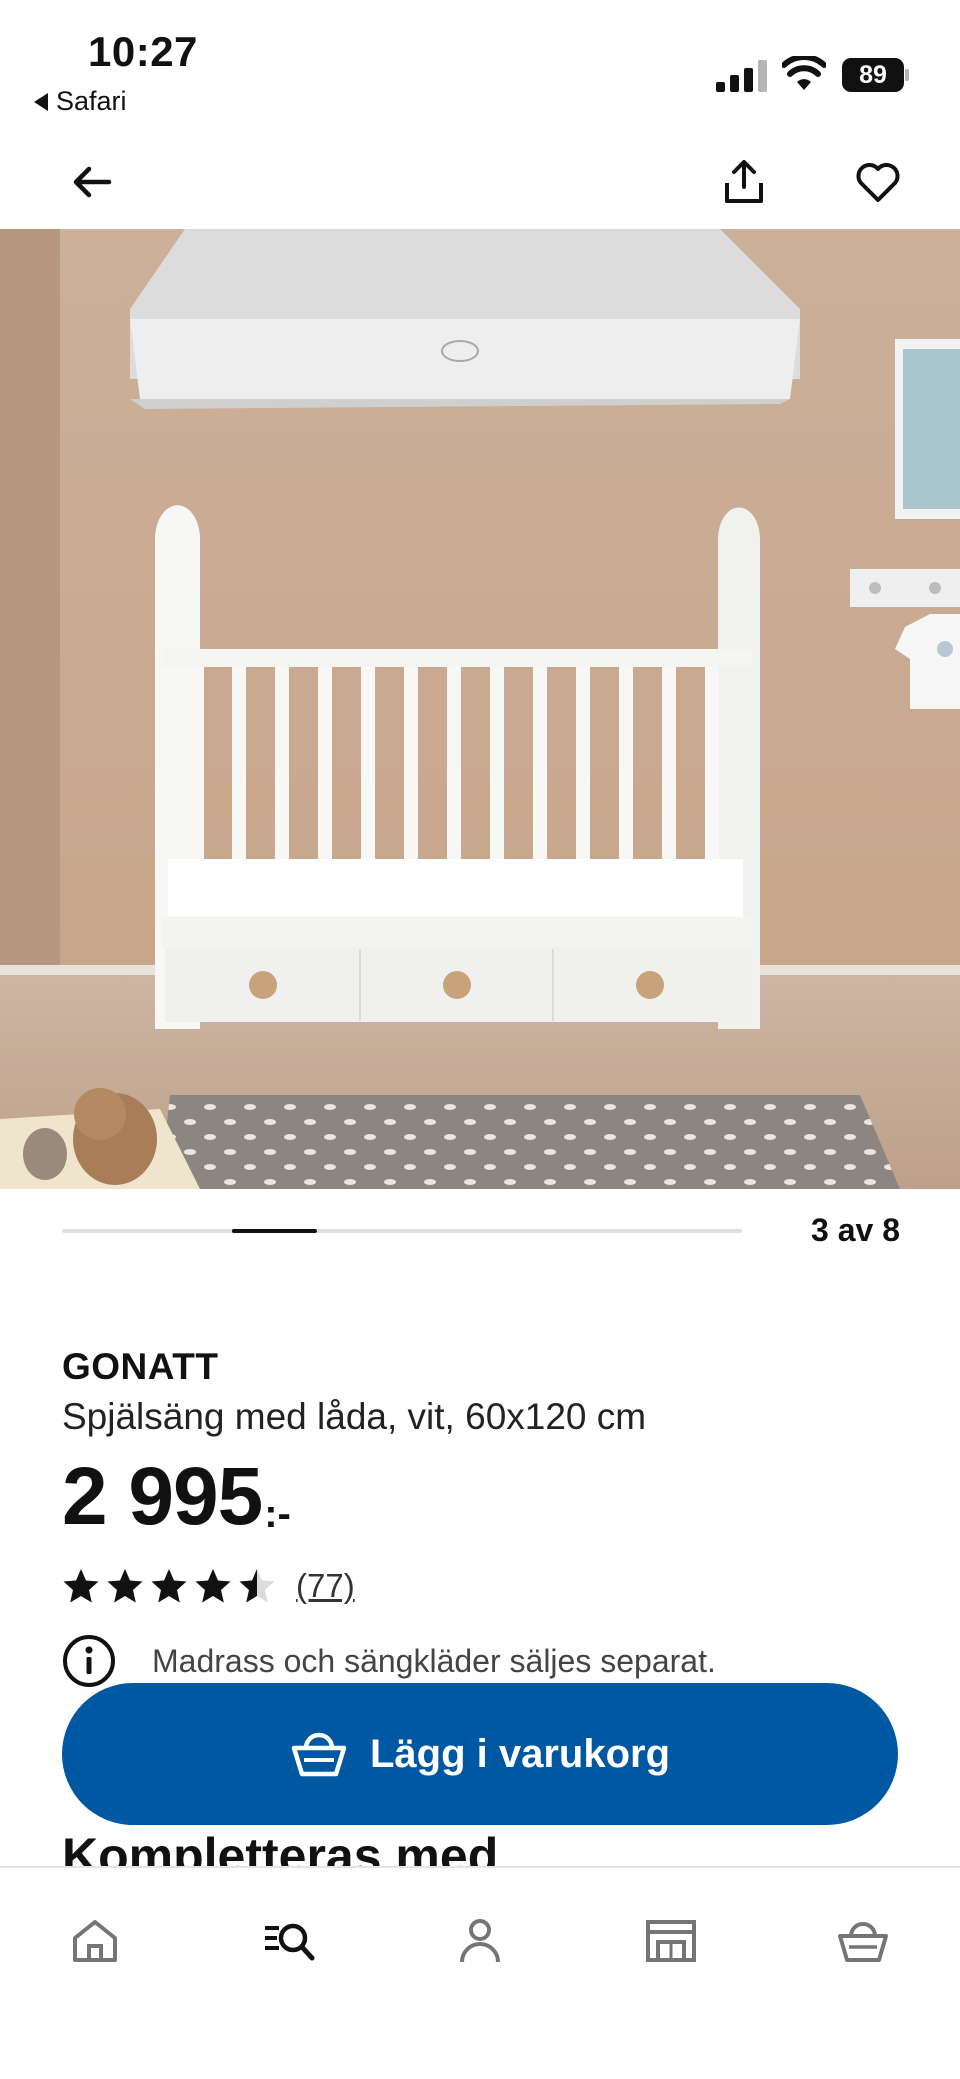 This screenshot has width=960, height=2079. Describe the element at coordinates (741, 76) in the screenshot. I see `cellular-signal-icon` at that location.